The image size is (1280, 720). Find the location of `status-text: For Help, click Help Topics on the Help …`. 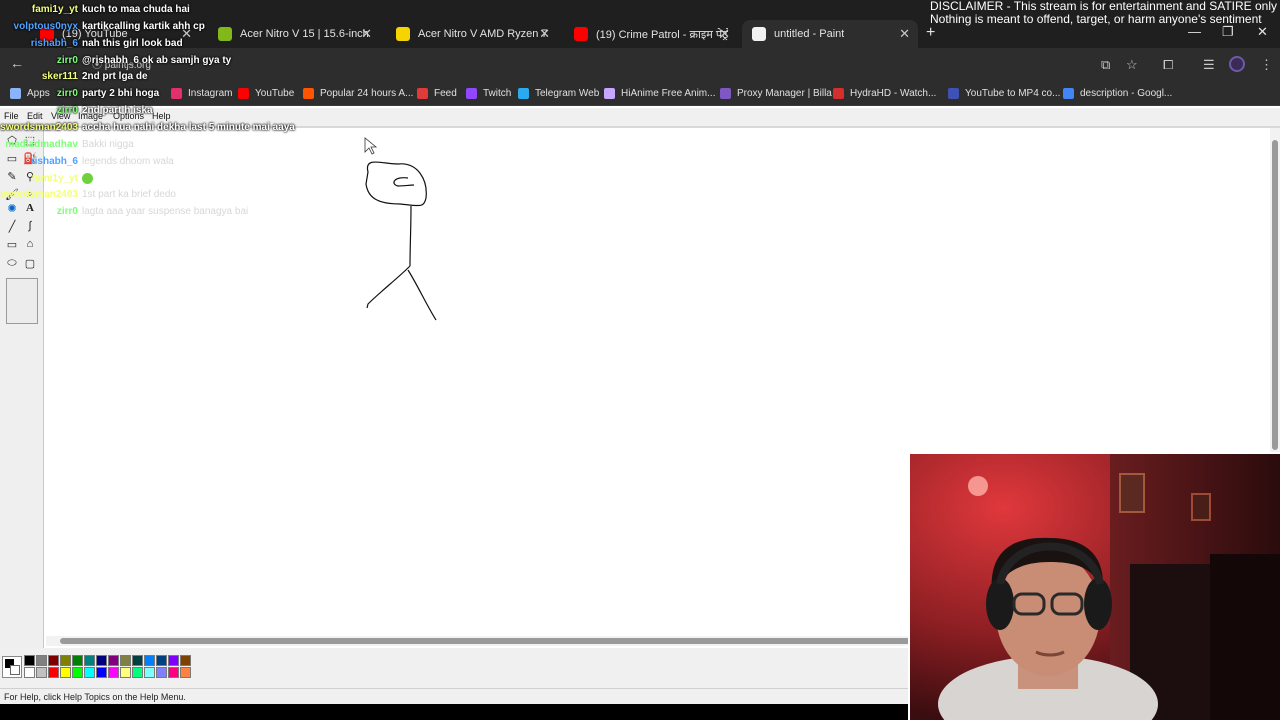

status-text: For Help, click Help Topics on the Help … is located at coordinates (95, 697).